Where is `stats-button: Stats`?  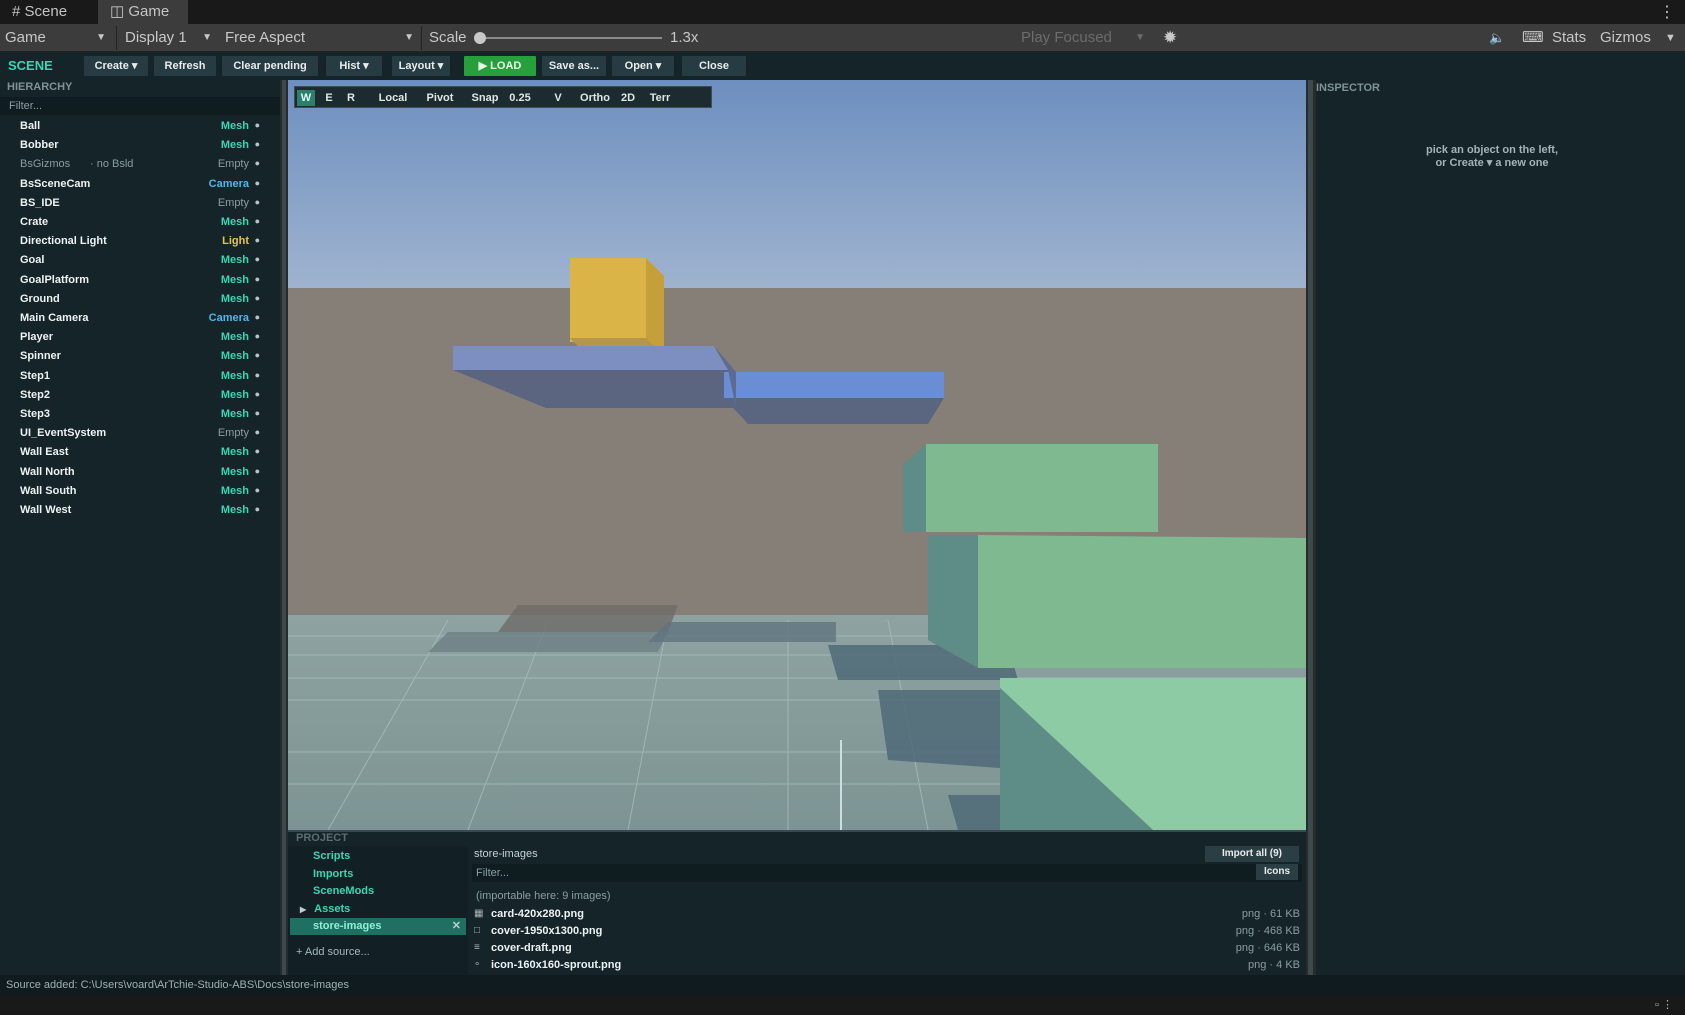 stats-button: Stats is located at coordinates (1572, 38).